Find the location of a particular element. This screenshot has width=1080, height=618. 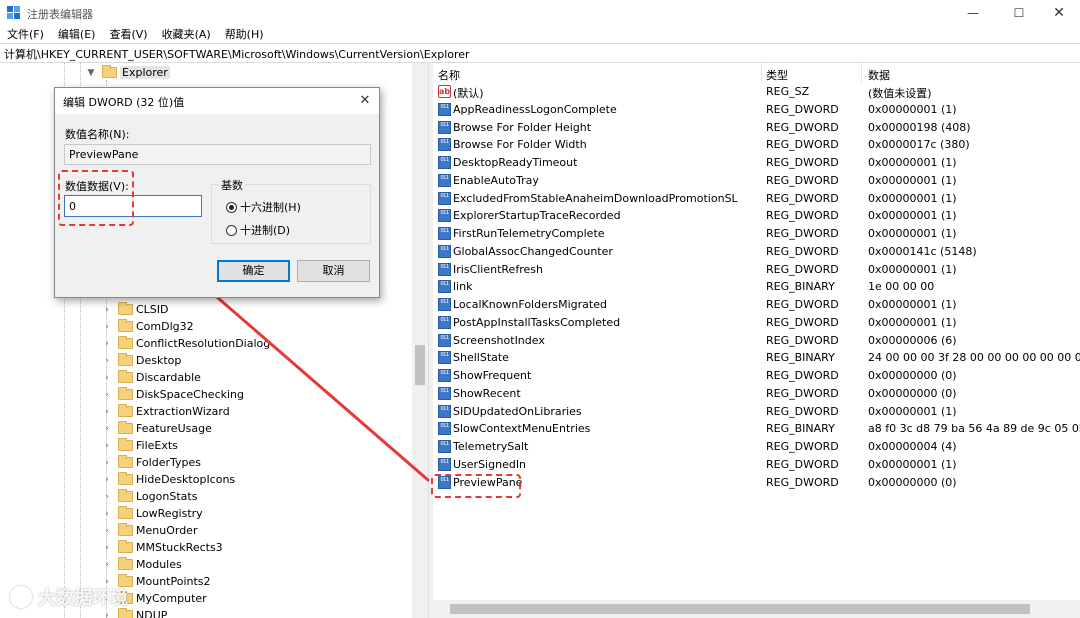

menu-help: 帮助(H) is located at coordinates (244, 34).